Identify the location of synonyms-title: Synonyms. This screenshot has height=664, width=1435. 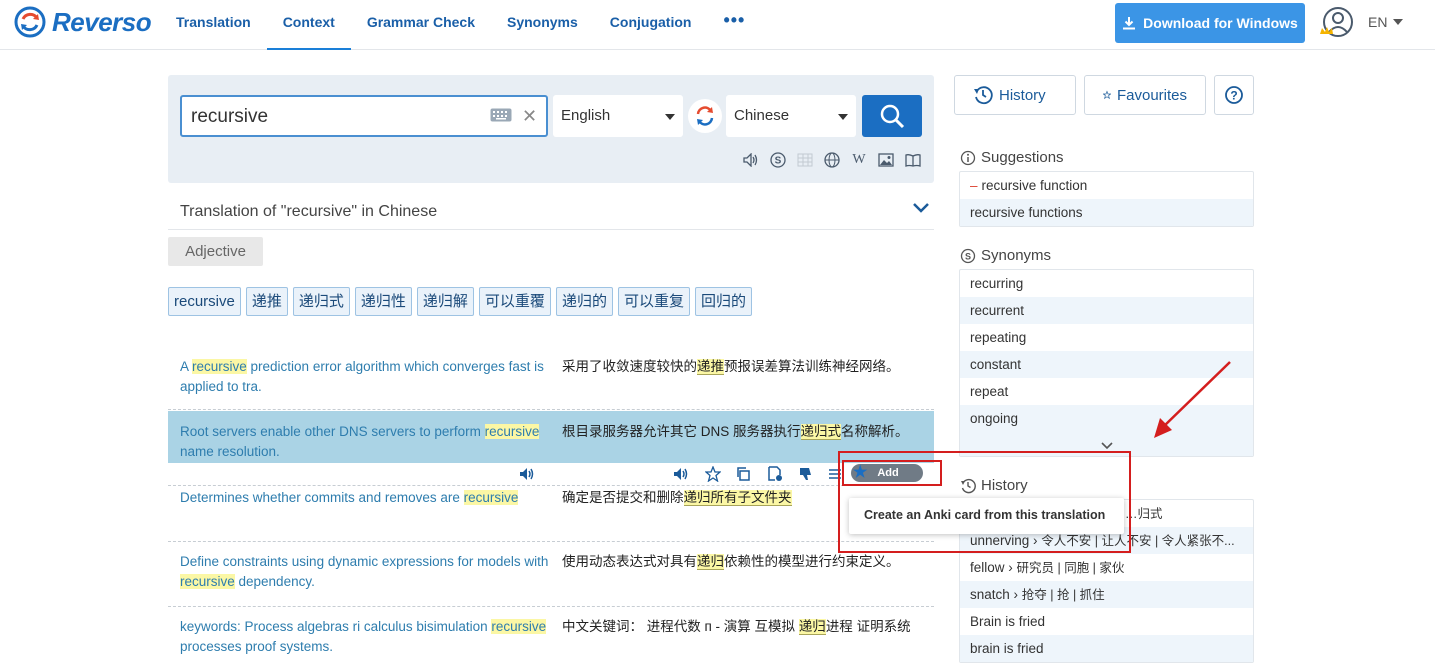
(1016, 255).